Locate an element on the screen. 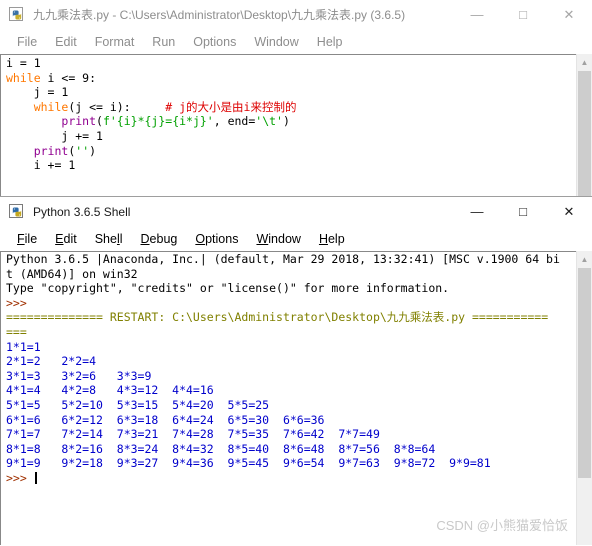 The image size is (592, 546). code-token-plain: i = 1 is located at coordinates (23, 63).